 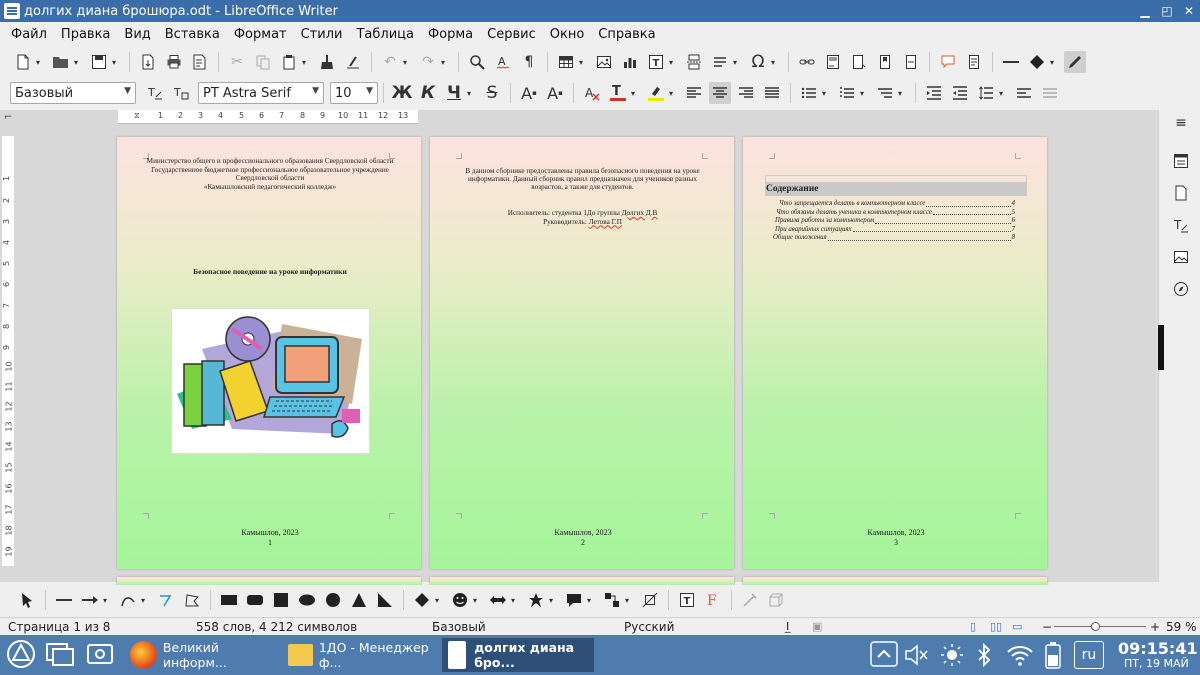 What do you see at coordinates (973, 626) in the screenshot?
I see `single-page-view-icon: ▯` at bounding box center [973, 626].